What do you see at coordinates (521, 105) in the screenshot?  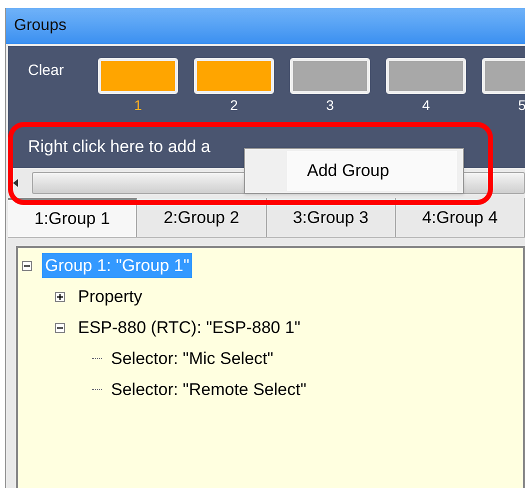 I see `group-number: 5` at bounding box center [521, 105].